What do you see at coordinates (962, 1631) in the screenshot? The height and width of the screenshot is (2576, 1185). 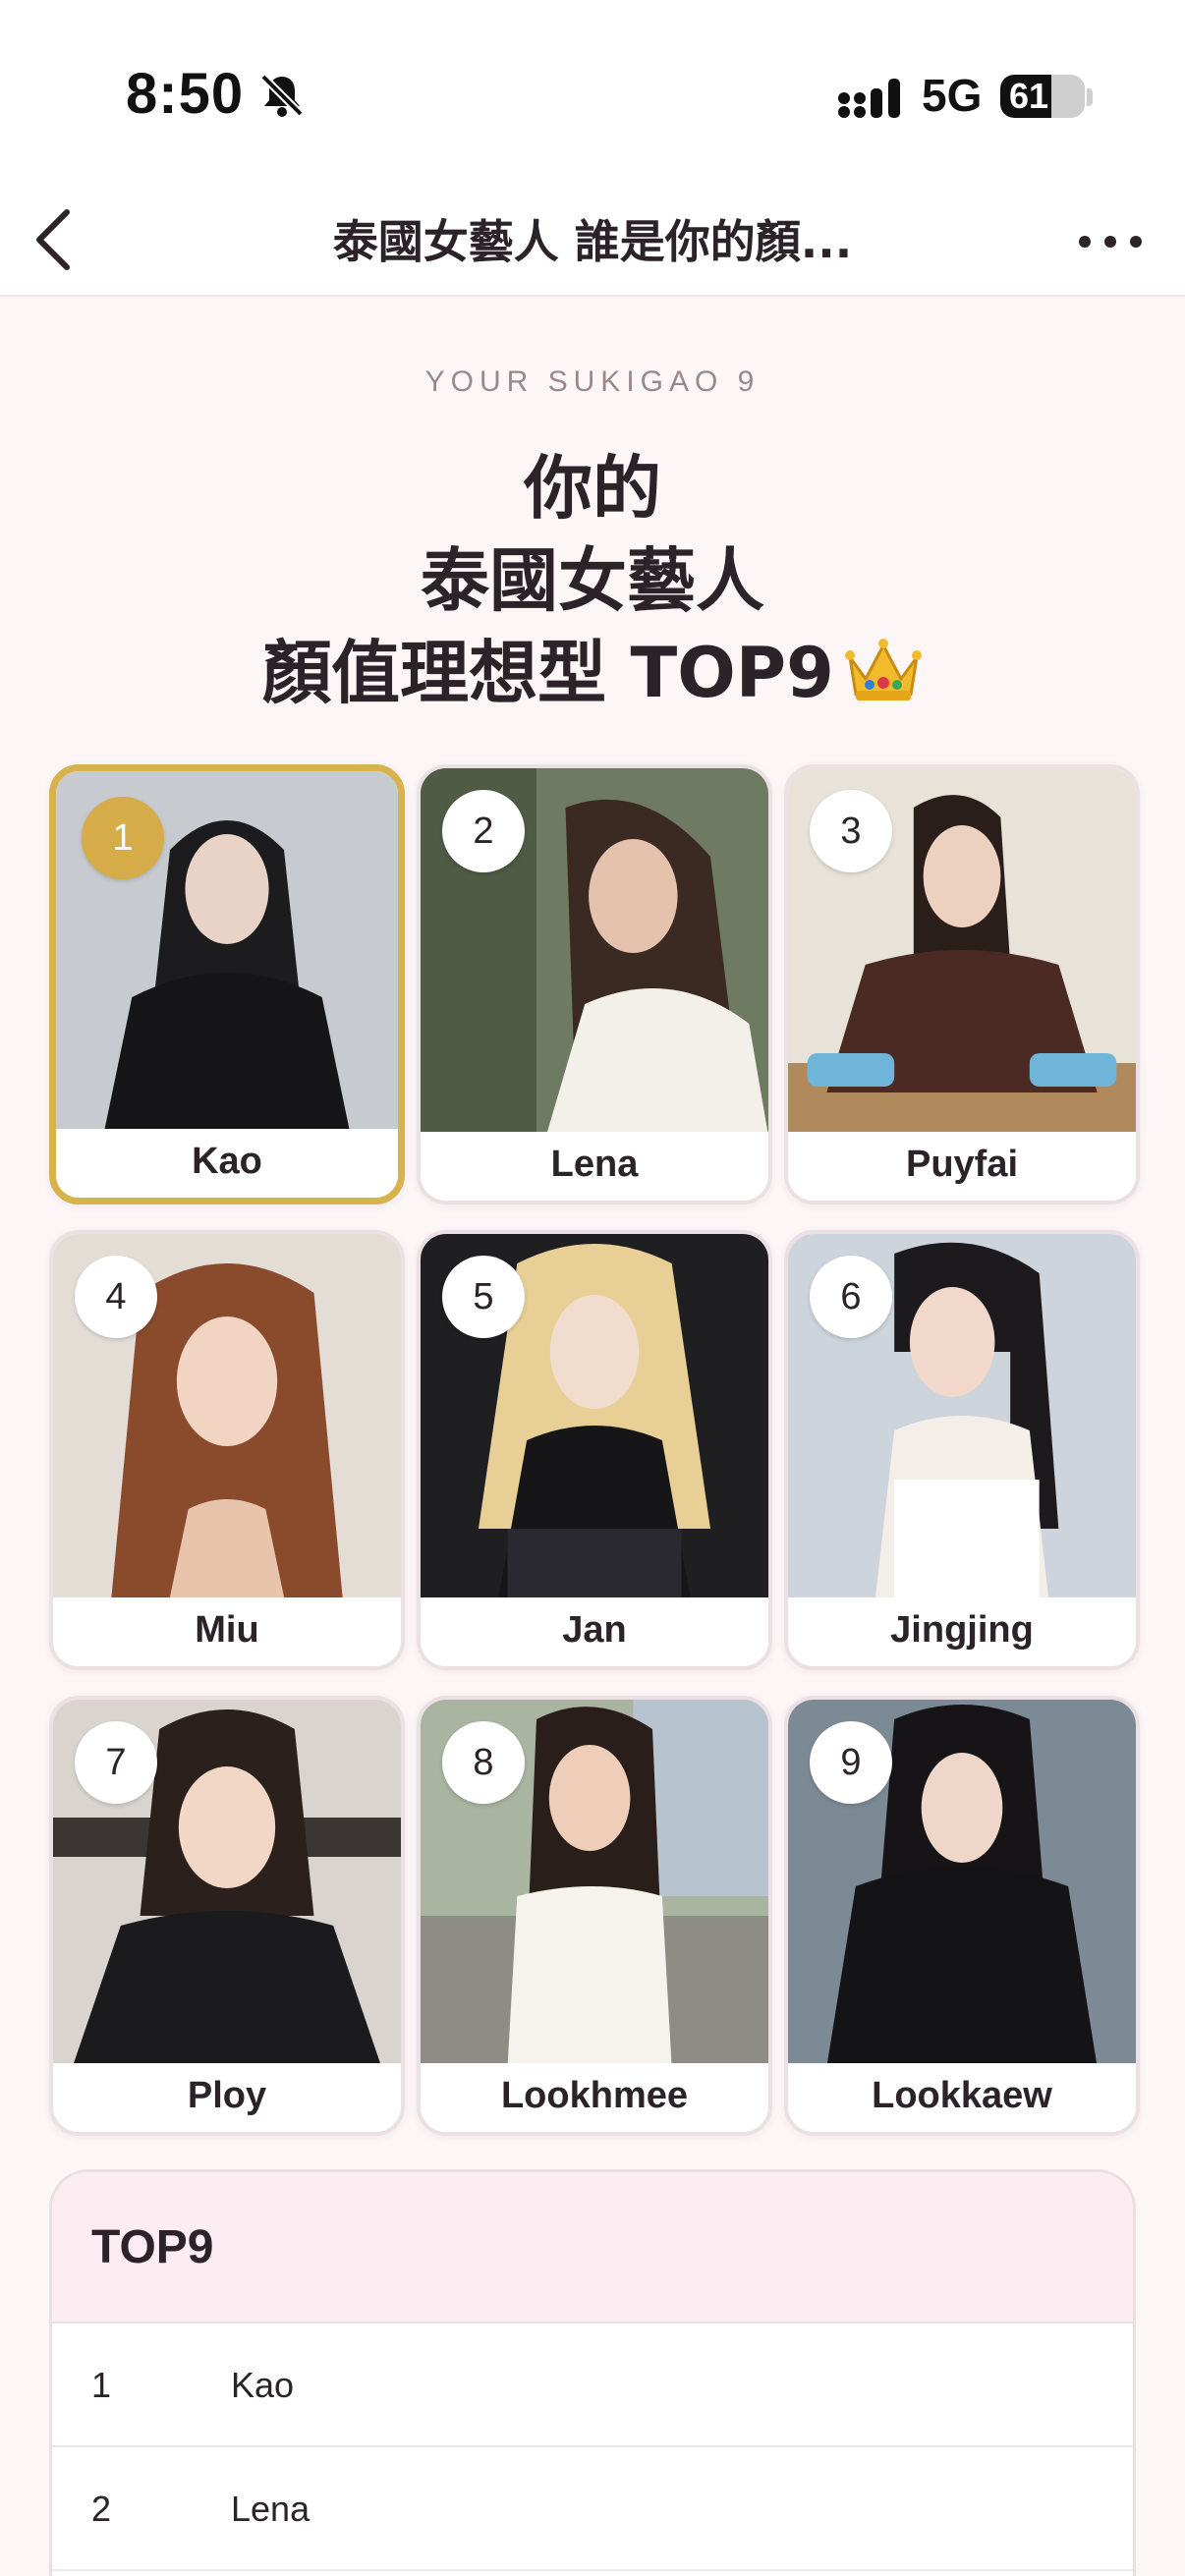 I see `artist-name: Jingjing` at bounding box center [962, 1631].